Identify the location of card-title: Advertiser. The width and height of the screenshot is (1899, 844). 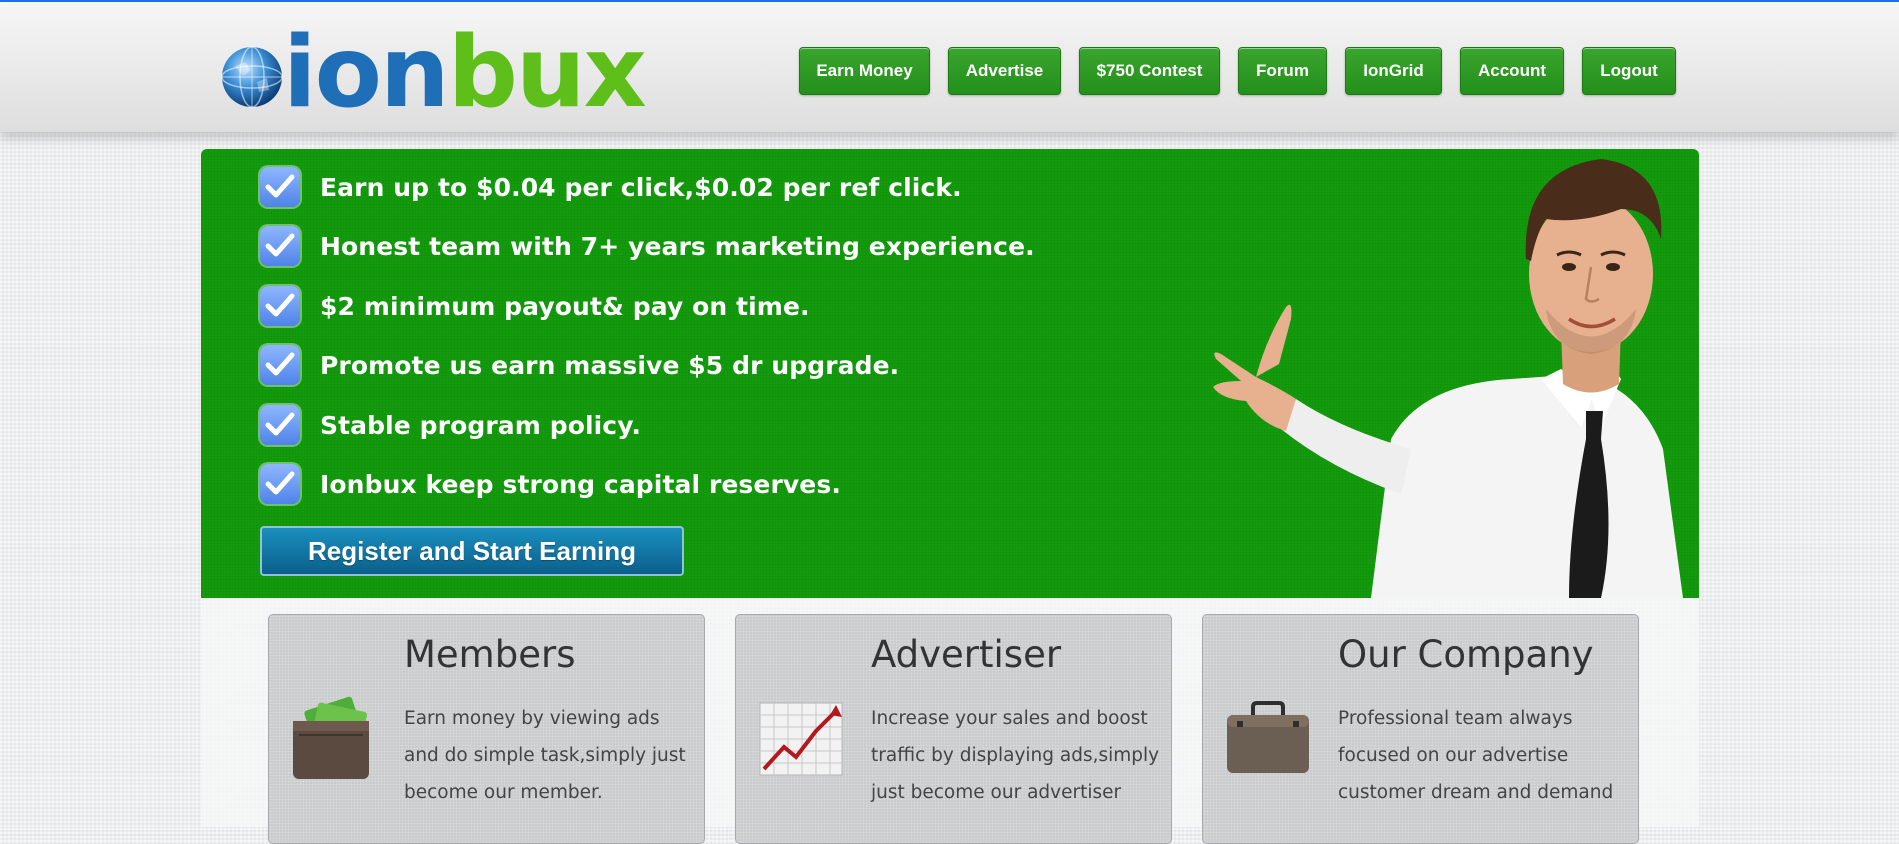
(966, 654).